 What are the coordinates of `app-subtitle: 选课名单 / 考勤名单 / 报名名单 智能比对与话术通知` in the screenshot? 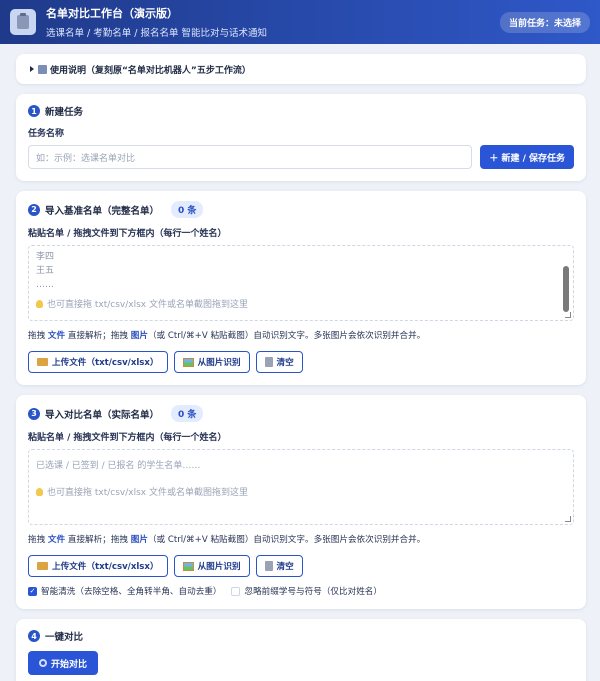 It's located at (157, 33).